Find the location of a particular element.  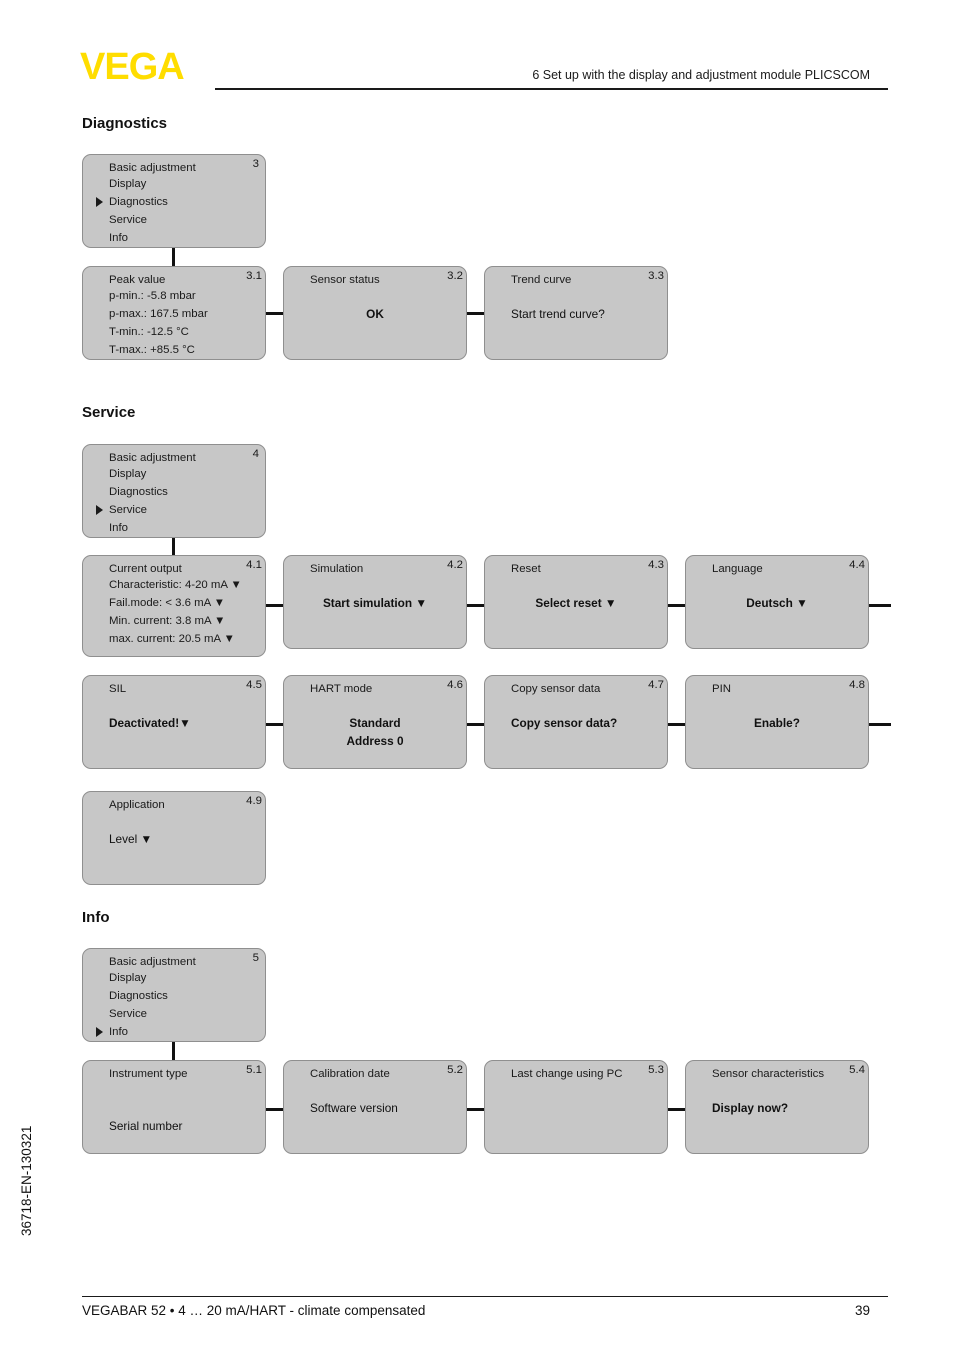

header-divider is located at coordinates (551, 89).